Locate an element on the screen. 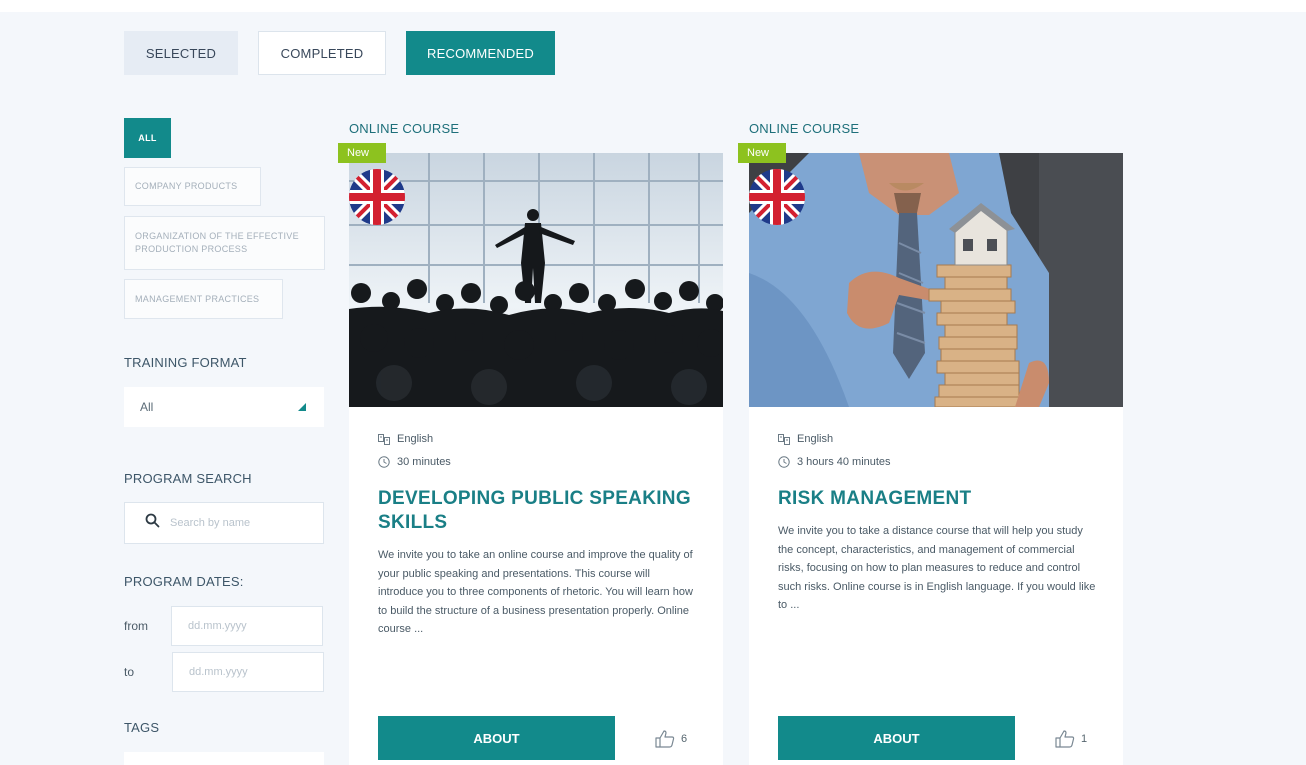 The height and width of the screenshot is (765, 1306). tab-recommended: RECOMMENDED is located at coordinates (480, 53).